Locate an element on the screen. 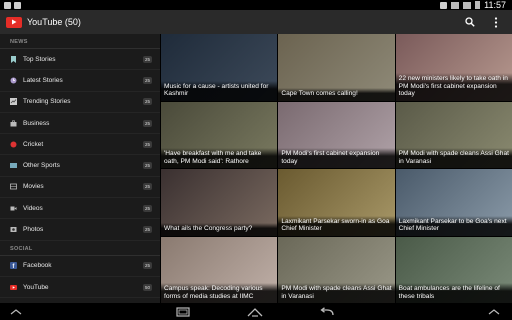  status-bar: 11:57 is located at coordinates (256, 5).